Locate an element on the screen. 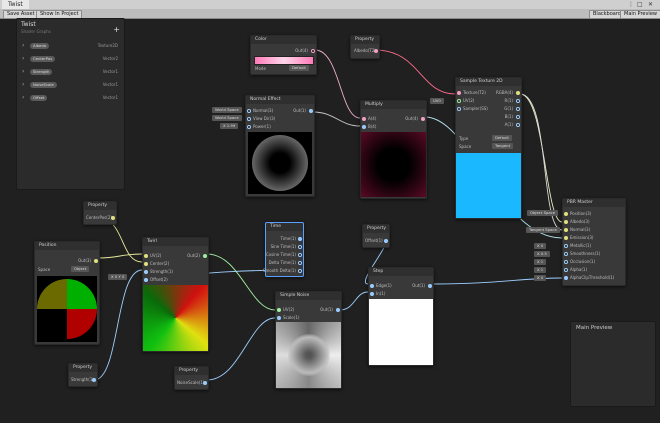 The height and width of the screenshot is (423, 660). color-swatch is located at coordinates (284, 60).